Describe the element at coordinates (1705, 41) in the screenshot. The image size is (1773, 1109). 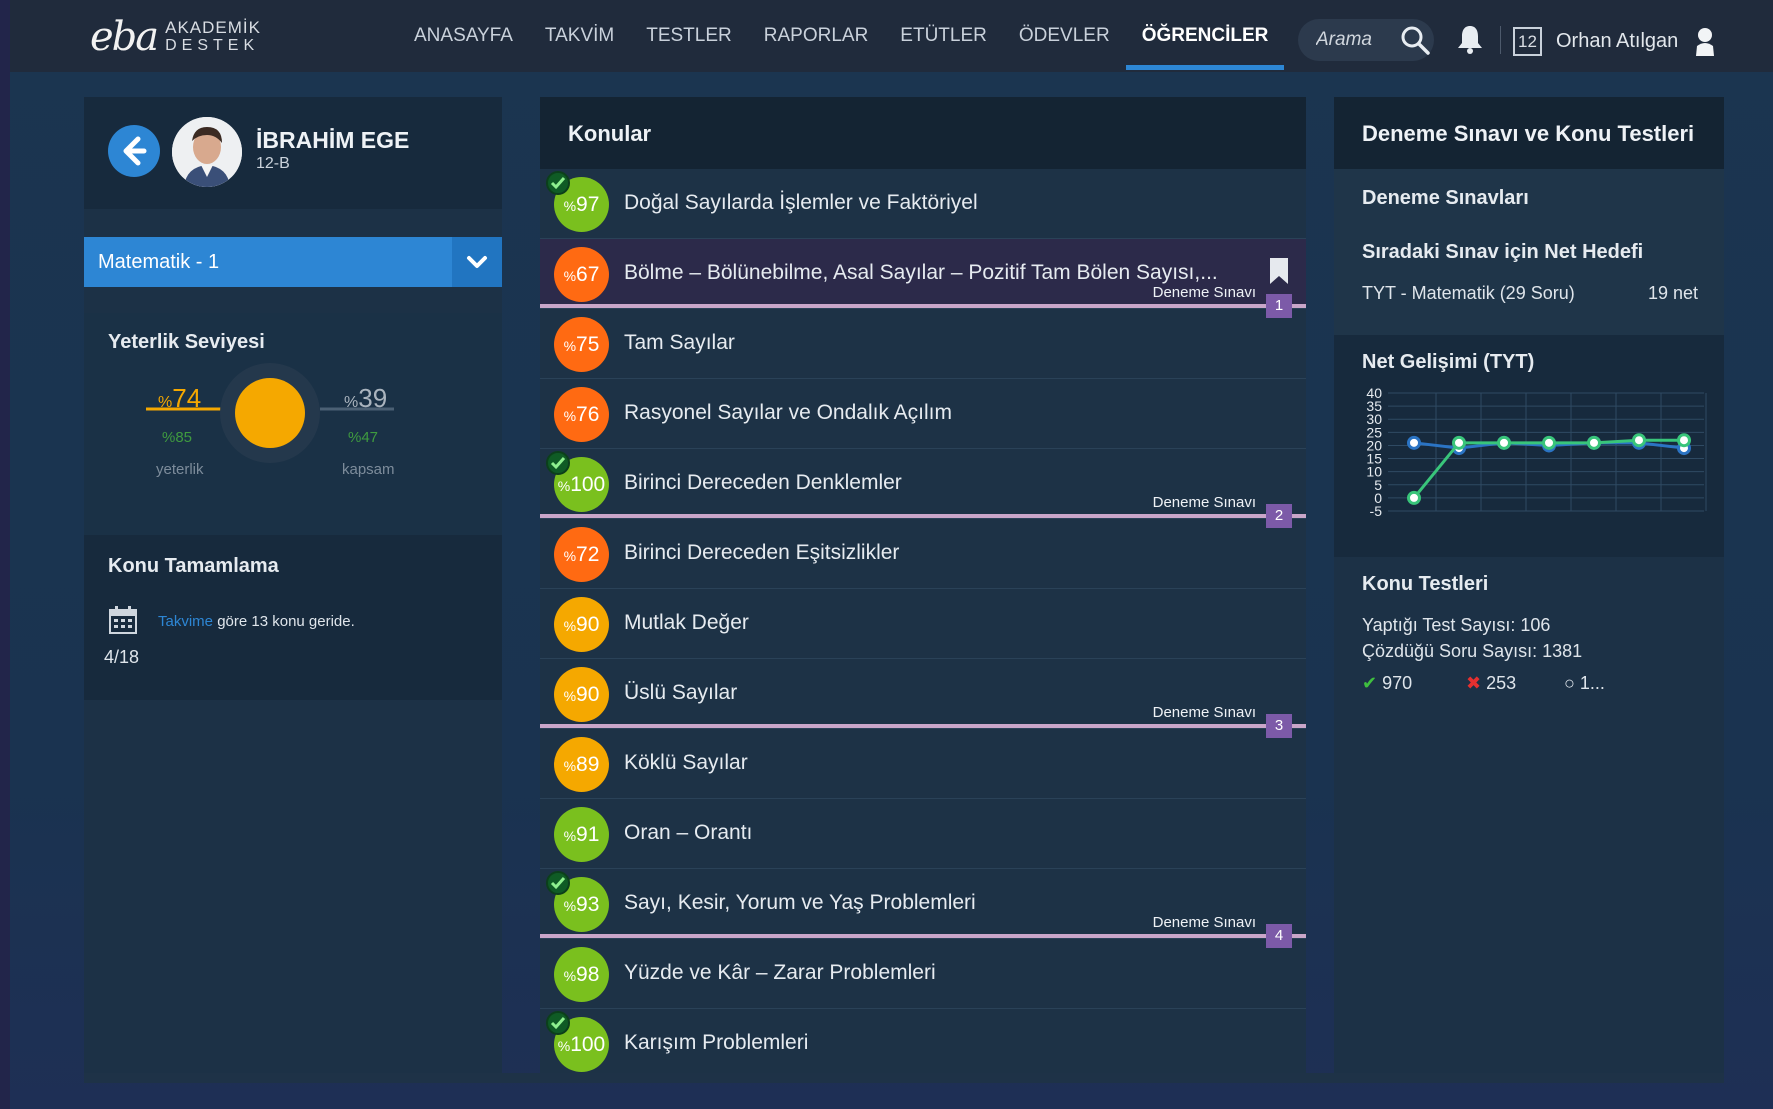
I see `user-icon` at that location.